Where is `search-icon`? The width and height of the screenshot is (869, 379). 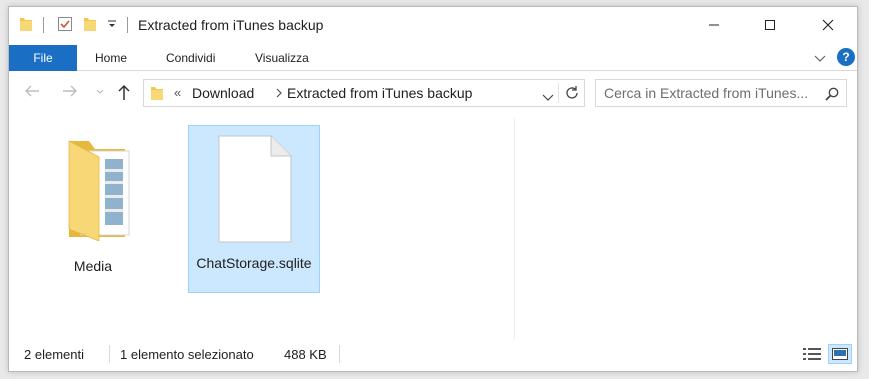 search-icon is located at coordinates (832, 96).